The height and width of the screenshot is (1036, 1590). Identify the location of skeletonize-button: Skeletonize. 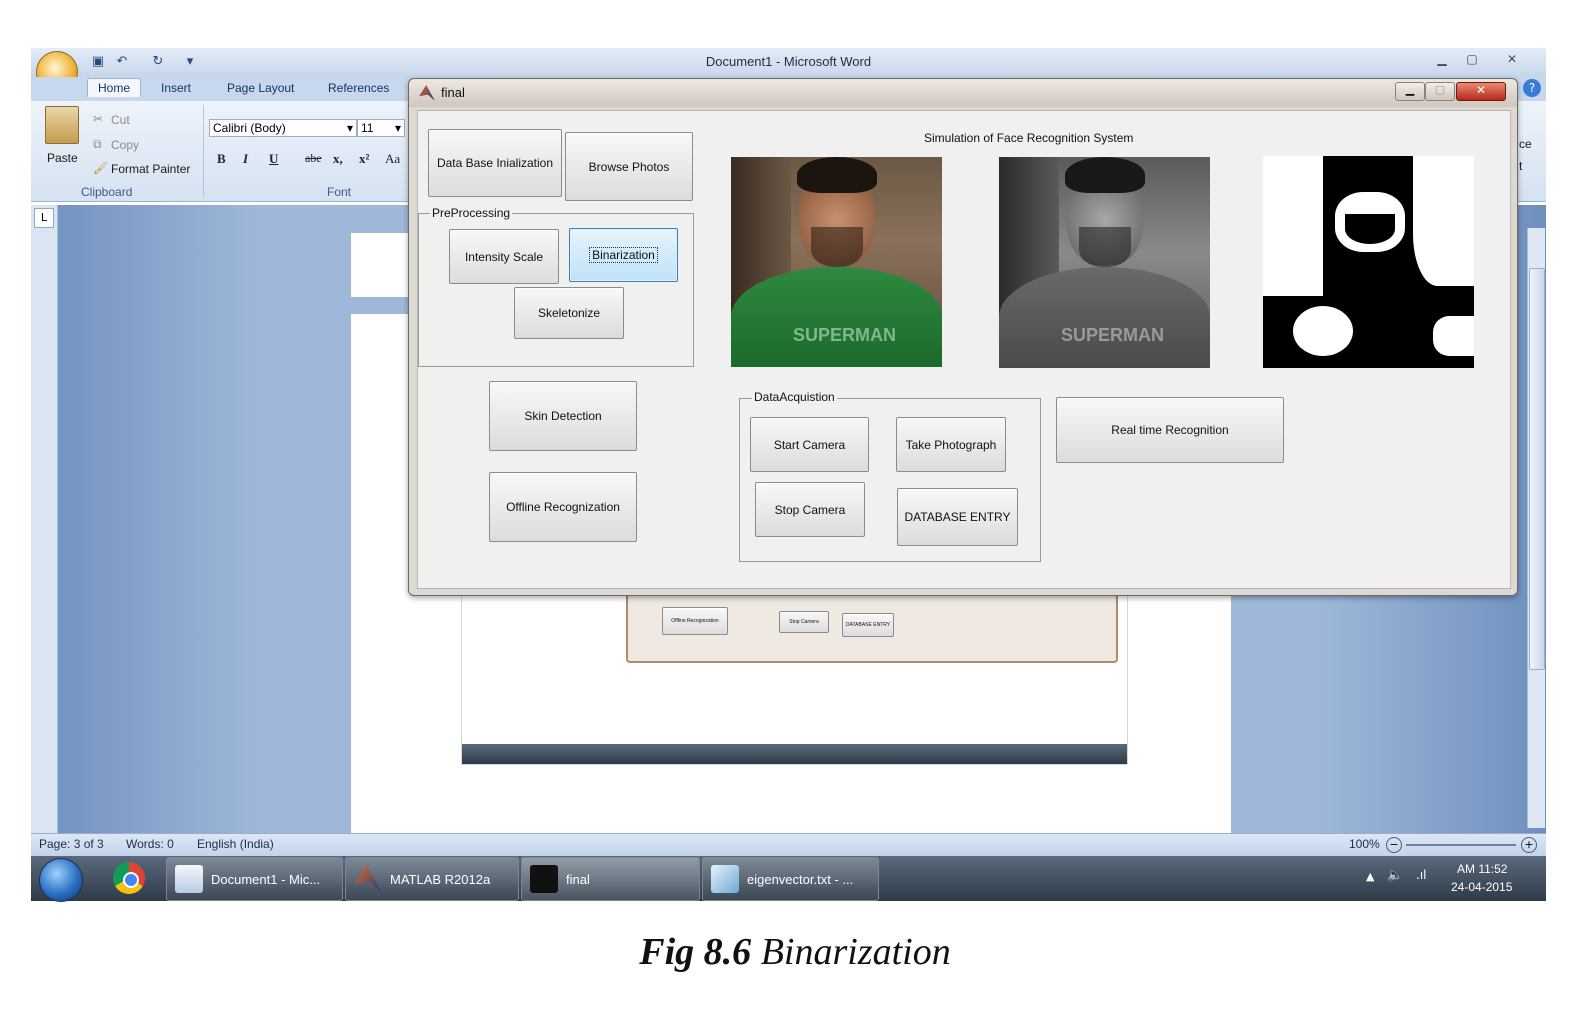
(569, 313).